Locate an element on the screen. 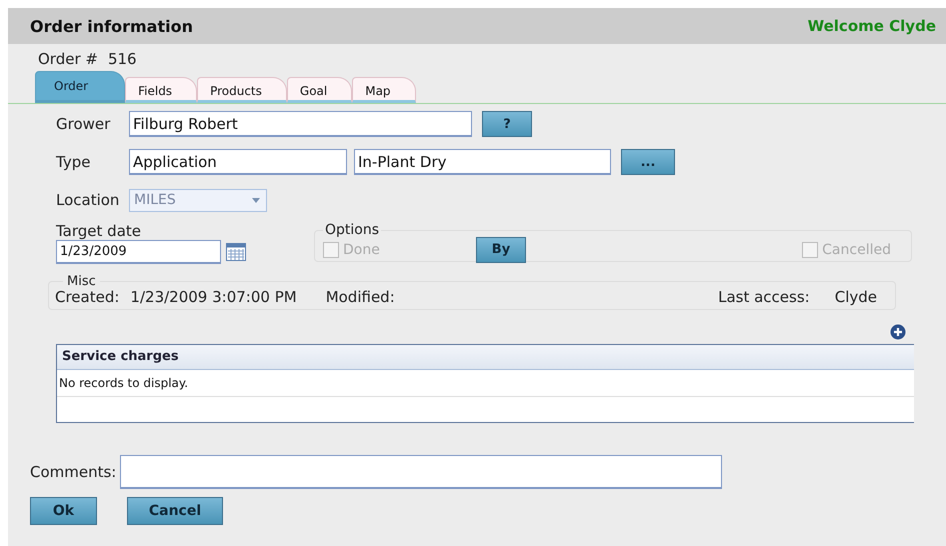 Image resolution: width=946 pixels, height=546 pixels. location-label: Location is located at coordinates (87, 200).